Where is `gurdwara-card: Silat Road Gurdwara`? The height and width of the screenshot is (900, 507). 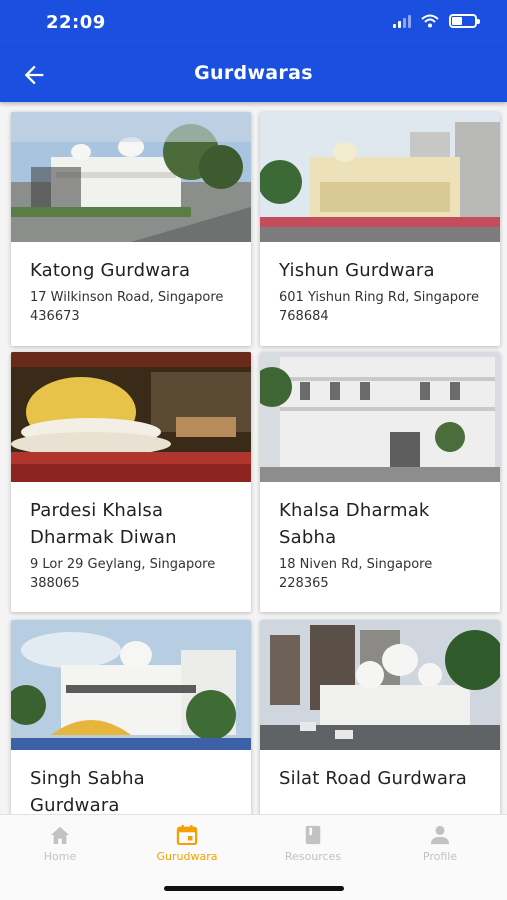 gurdwara-card: Silat Road Gurdwara is located at coordinates (380, 717).